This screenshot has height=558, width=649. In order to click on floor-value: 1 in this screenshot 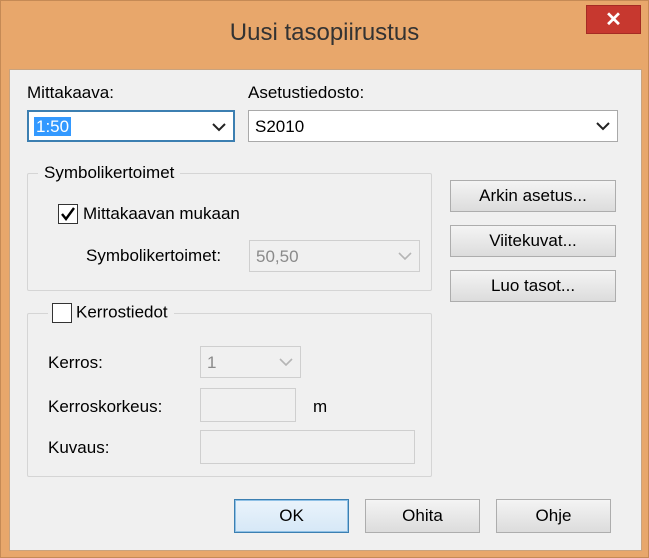, I will do `click(212, 362)`.